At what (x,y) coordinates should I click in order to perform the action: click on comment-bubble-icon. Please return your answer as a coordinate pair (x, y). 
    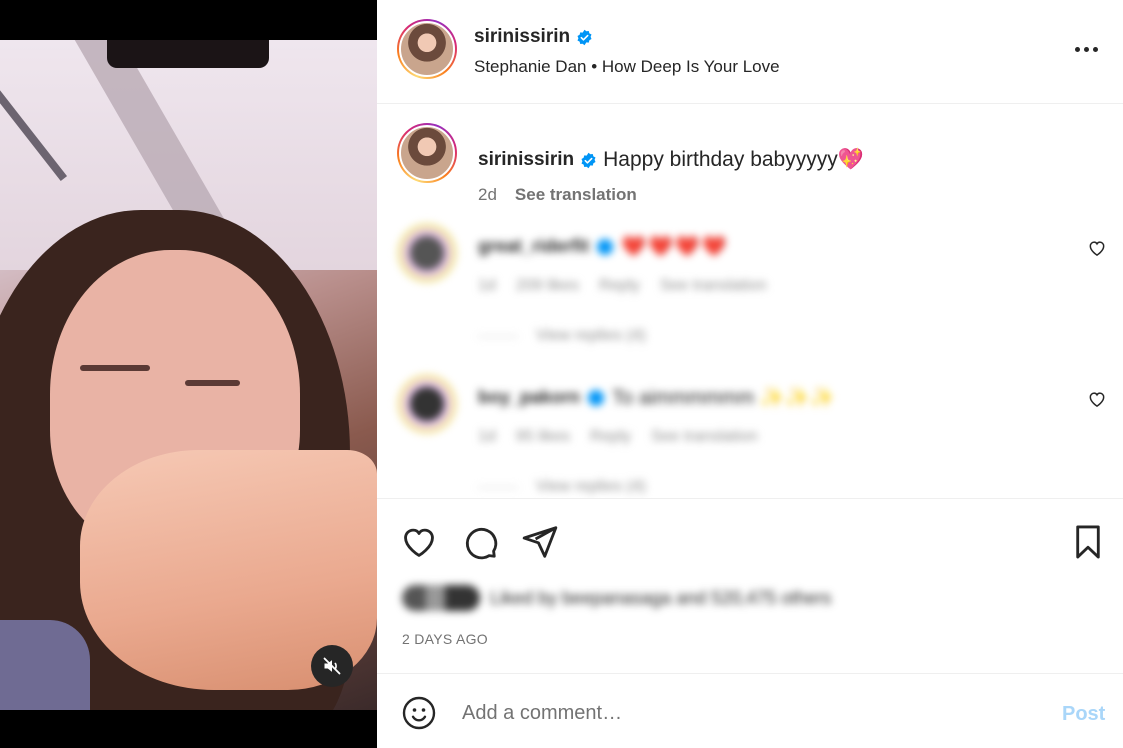
    Looking at the image, I should click on (480, 542).